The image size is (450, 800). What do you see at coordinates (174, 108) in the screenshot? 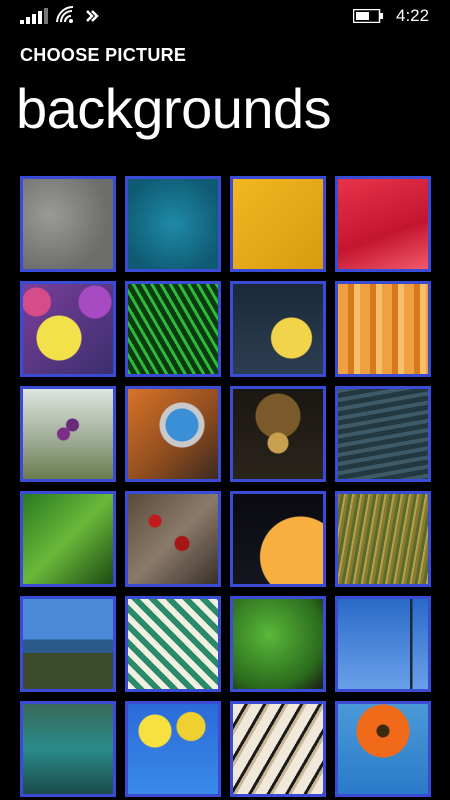
I see `page-title: backgrounds` at bounding box center [174, 108].